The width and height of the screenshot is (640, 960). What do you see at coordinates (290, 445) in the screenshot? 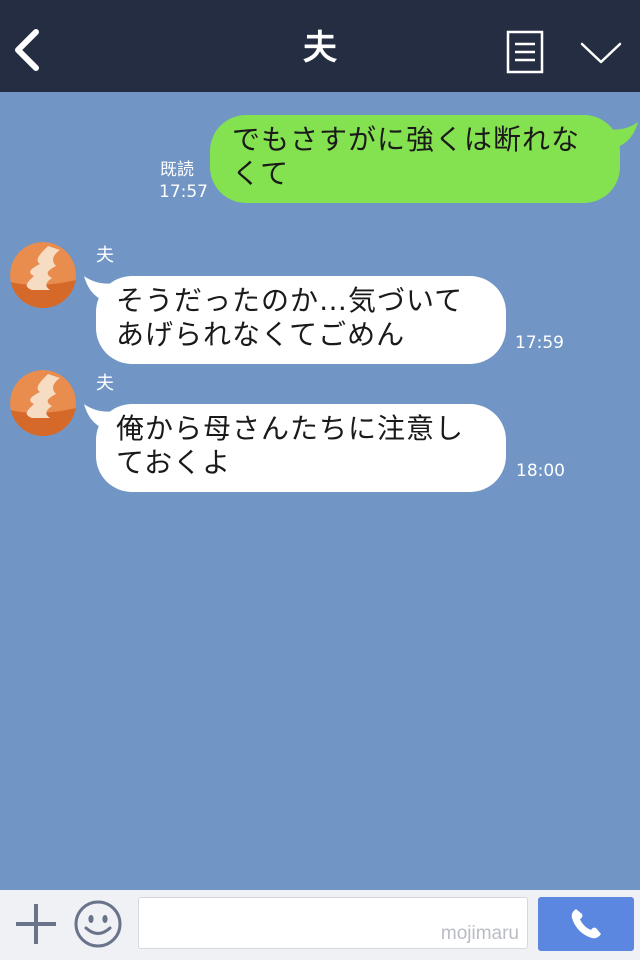
I see `message-text: 俺から母さんたちに注意し ておくよ` at bounding box center [290, 445].